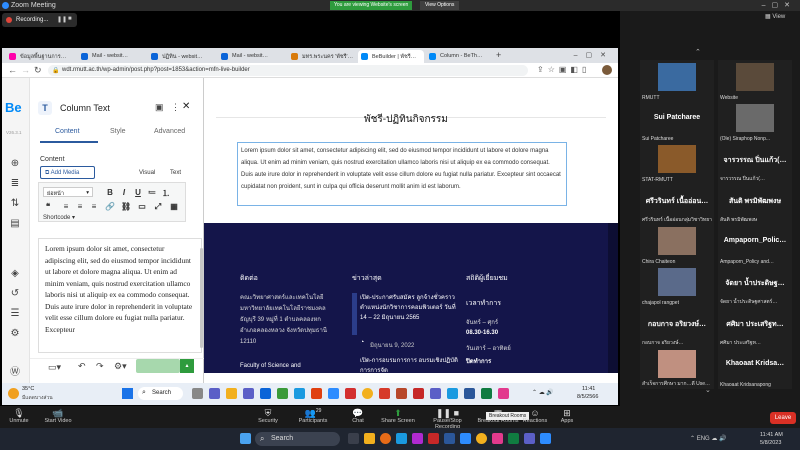 This screenshot has height=450, width=800. I want to click on host-taskbar-search: ⌕ Search, so click(297, 439).